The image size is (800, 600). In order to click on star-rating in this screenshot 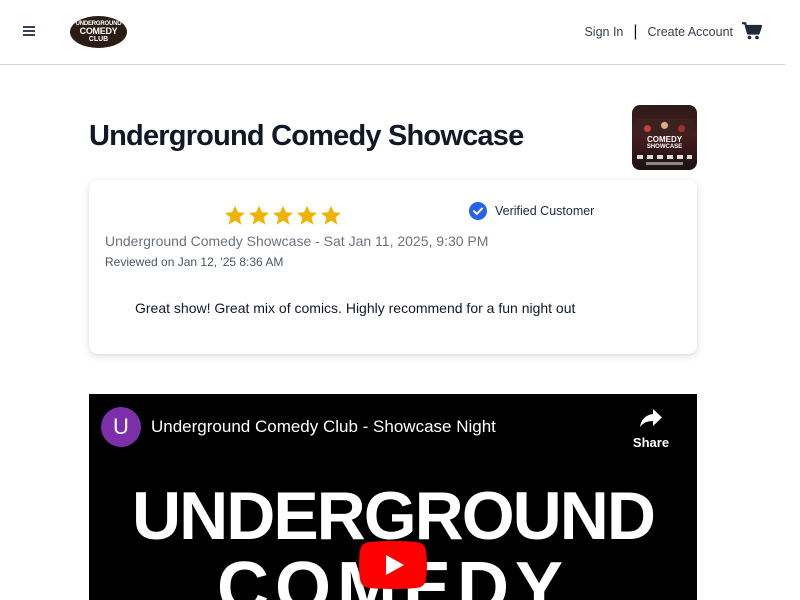, I will do `click(283, 215)`.